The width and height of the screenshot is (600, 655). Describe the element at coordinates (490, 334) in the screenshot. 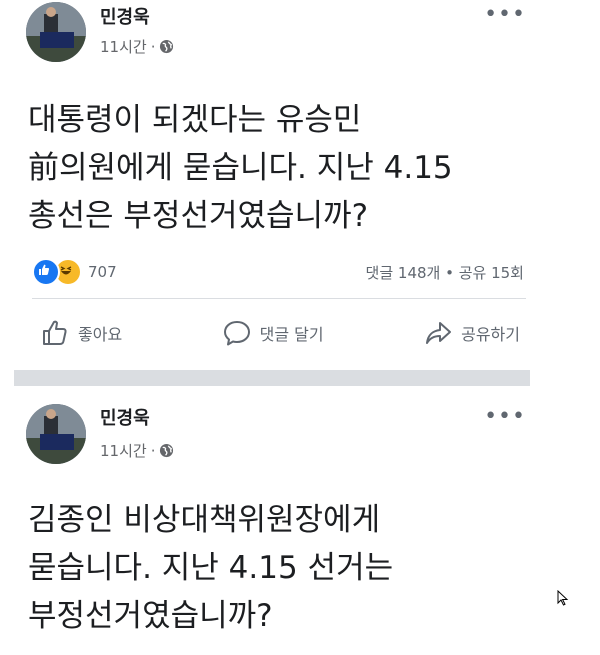

I see `share-label: 공유하기` at that location.